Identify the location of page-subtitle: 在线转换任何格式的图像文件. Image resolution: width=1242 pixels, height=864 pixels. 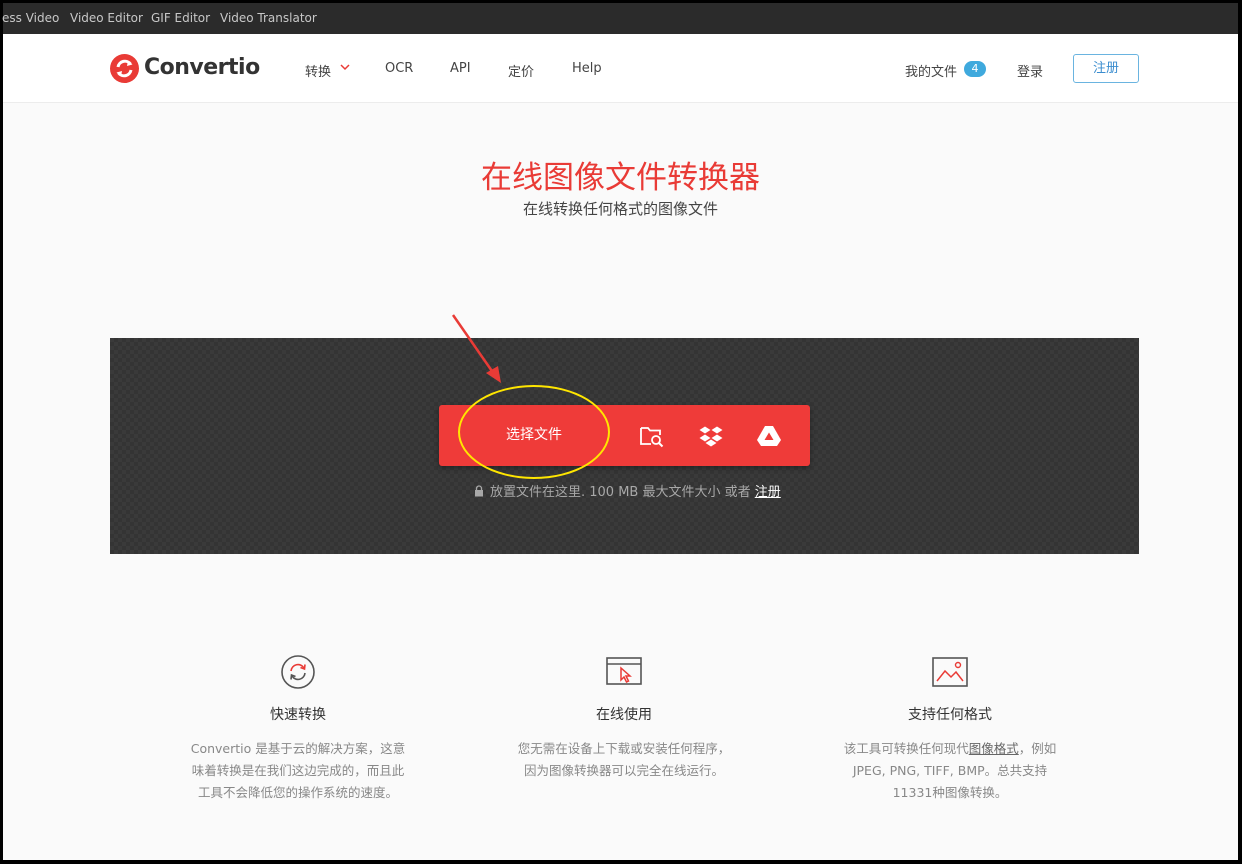
(620, 209).